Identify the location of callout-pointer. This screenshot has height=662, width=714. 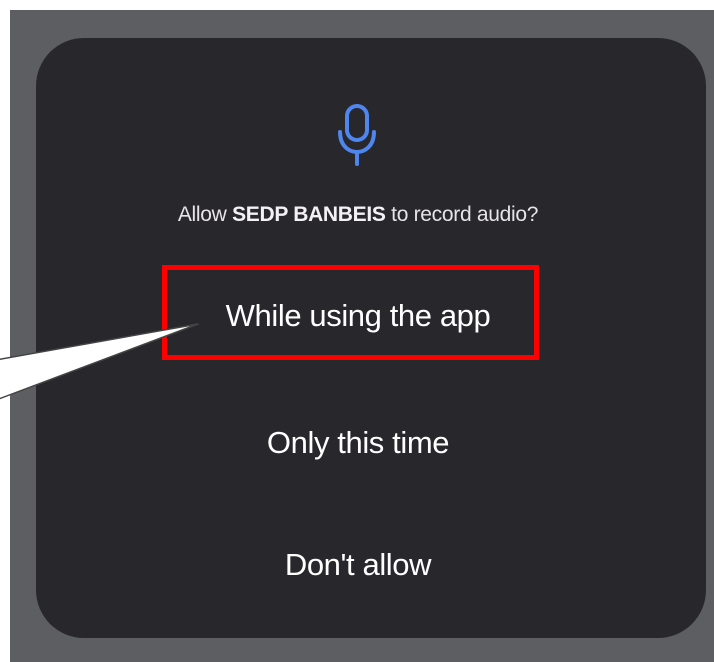
(99, 361).